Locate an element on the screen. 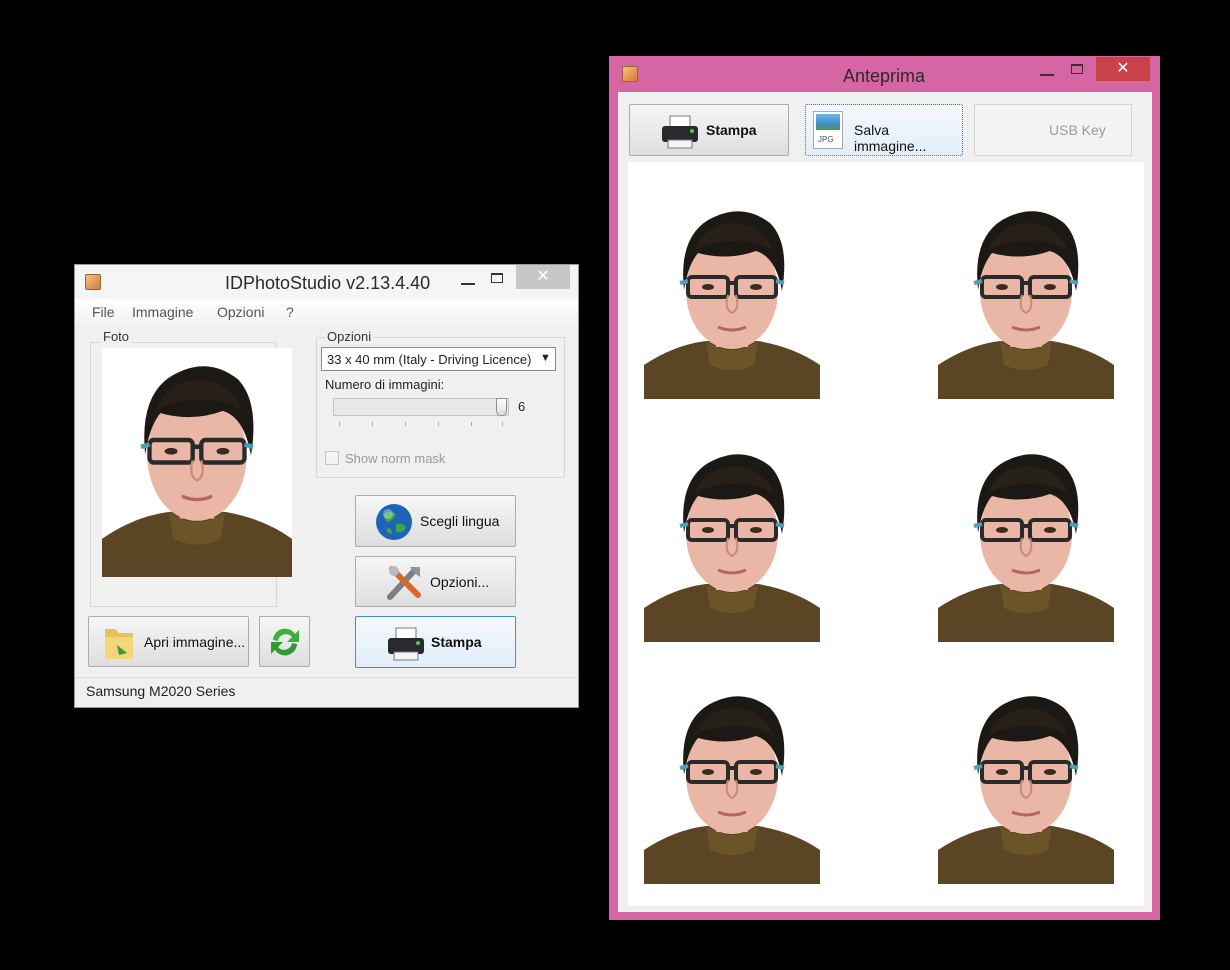 The image size is (1230, 970). format-select: 33 x 40 mm (Italy - Driving Licence) ▼ is located at coordinates (438, 359).